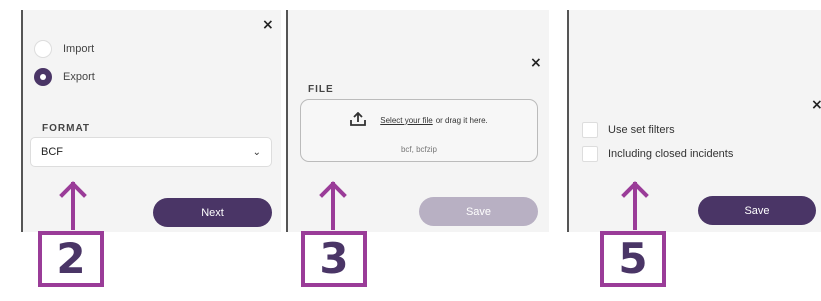 Image resolution: width=821 pixels, height=301 pixels. Describe the element at coordinates (358, 119) in the screenshot. I see `upload-icon` at that location.